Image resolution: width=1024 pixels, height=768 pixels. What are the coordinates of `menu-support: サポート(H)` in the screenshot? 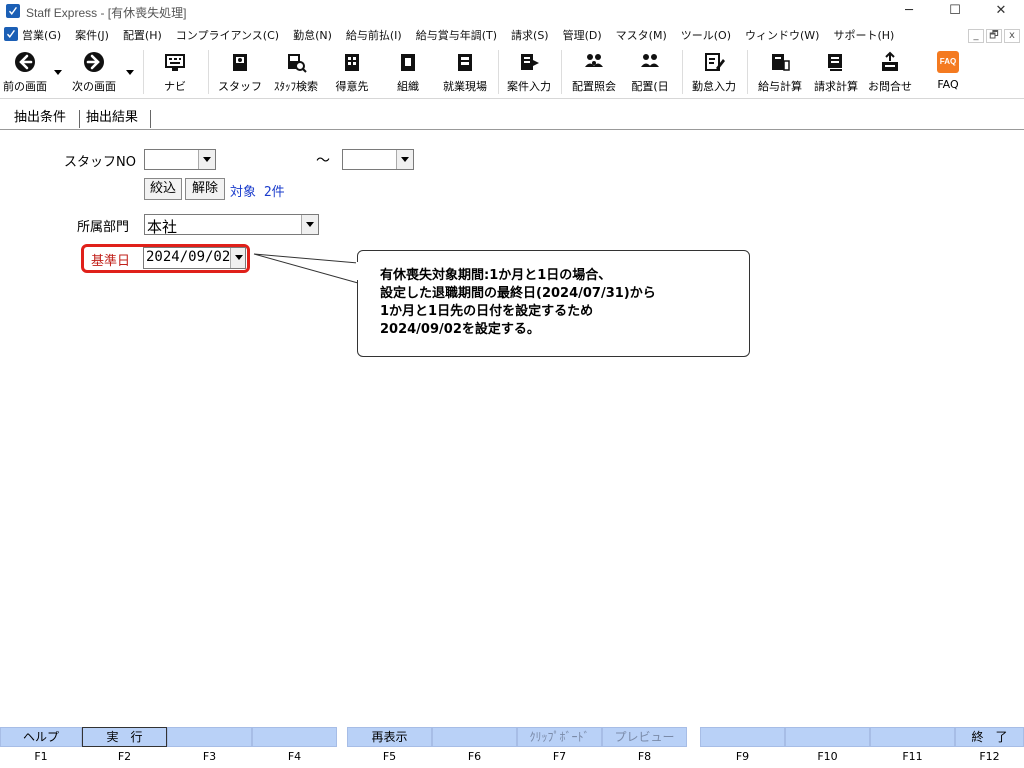 It's located at (863, 35).